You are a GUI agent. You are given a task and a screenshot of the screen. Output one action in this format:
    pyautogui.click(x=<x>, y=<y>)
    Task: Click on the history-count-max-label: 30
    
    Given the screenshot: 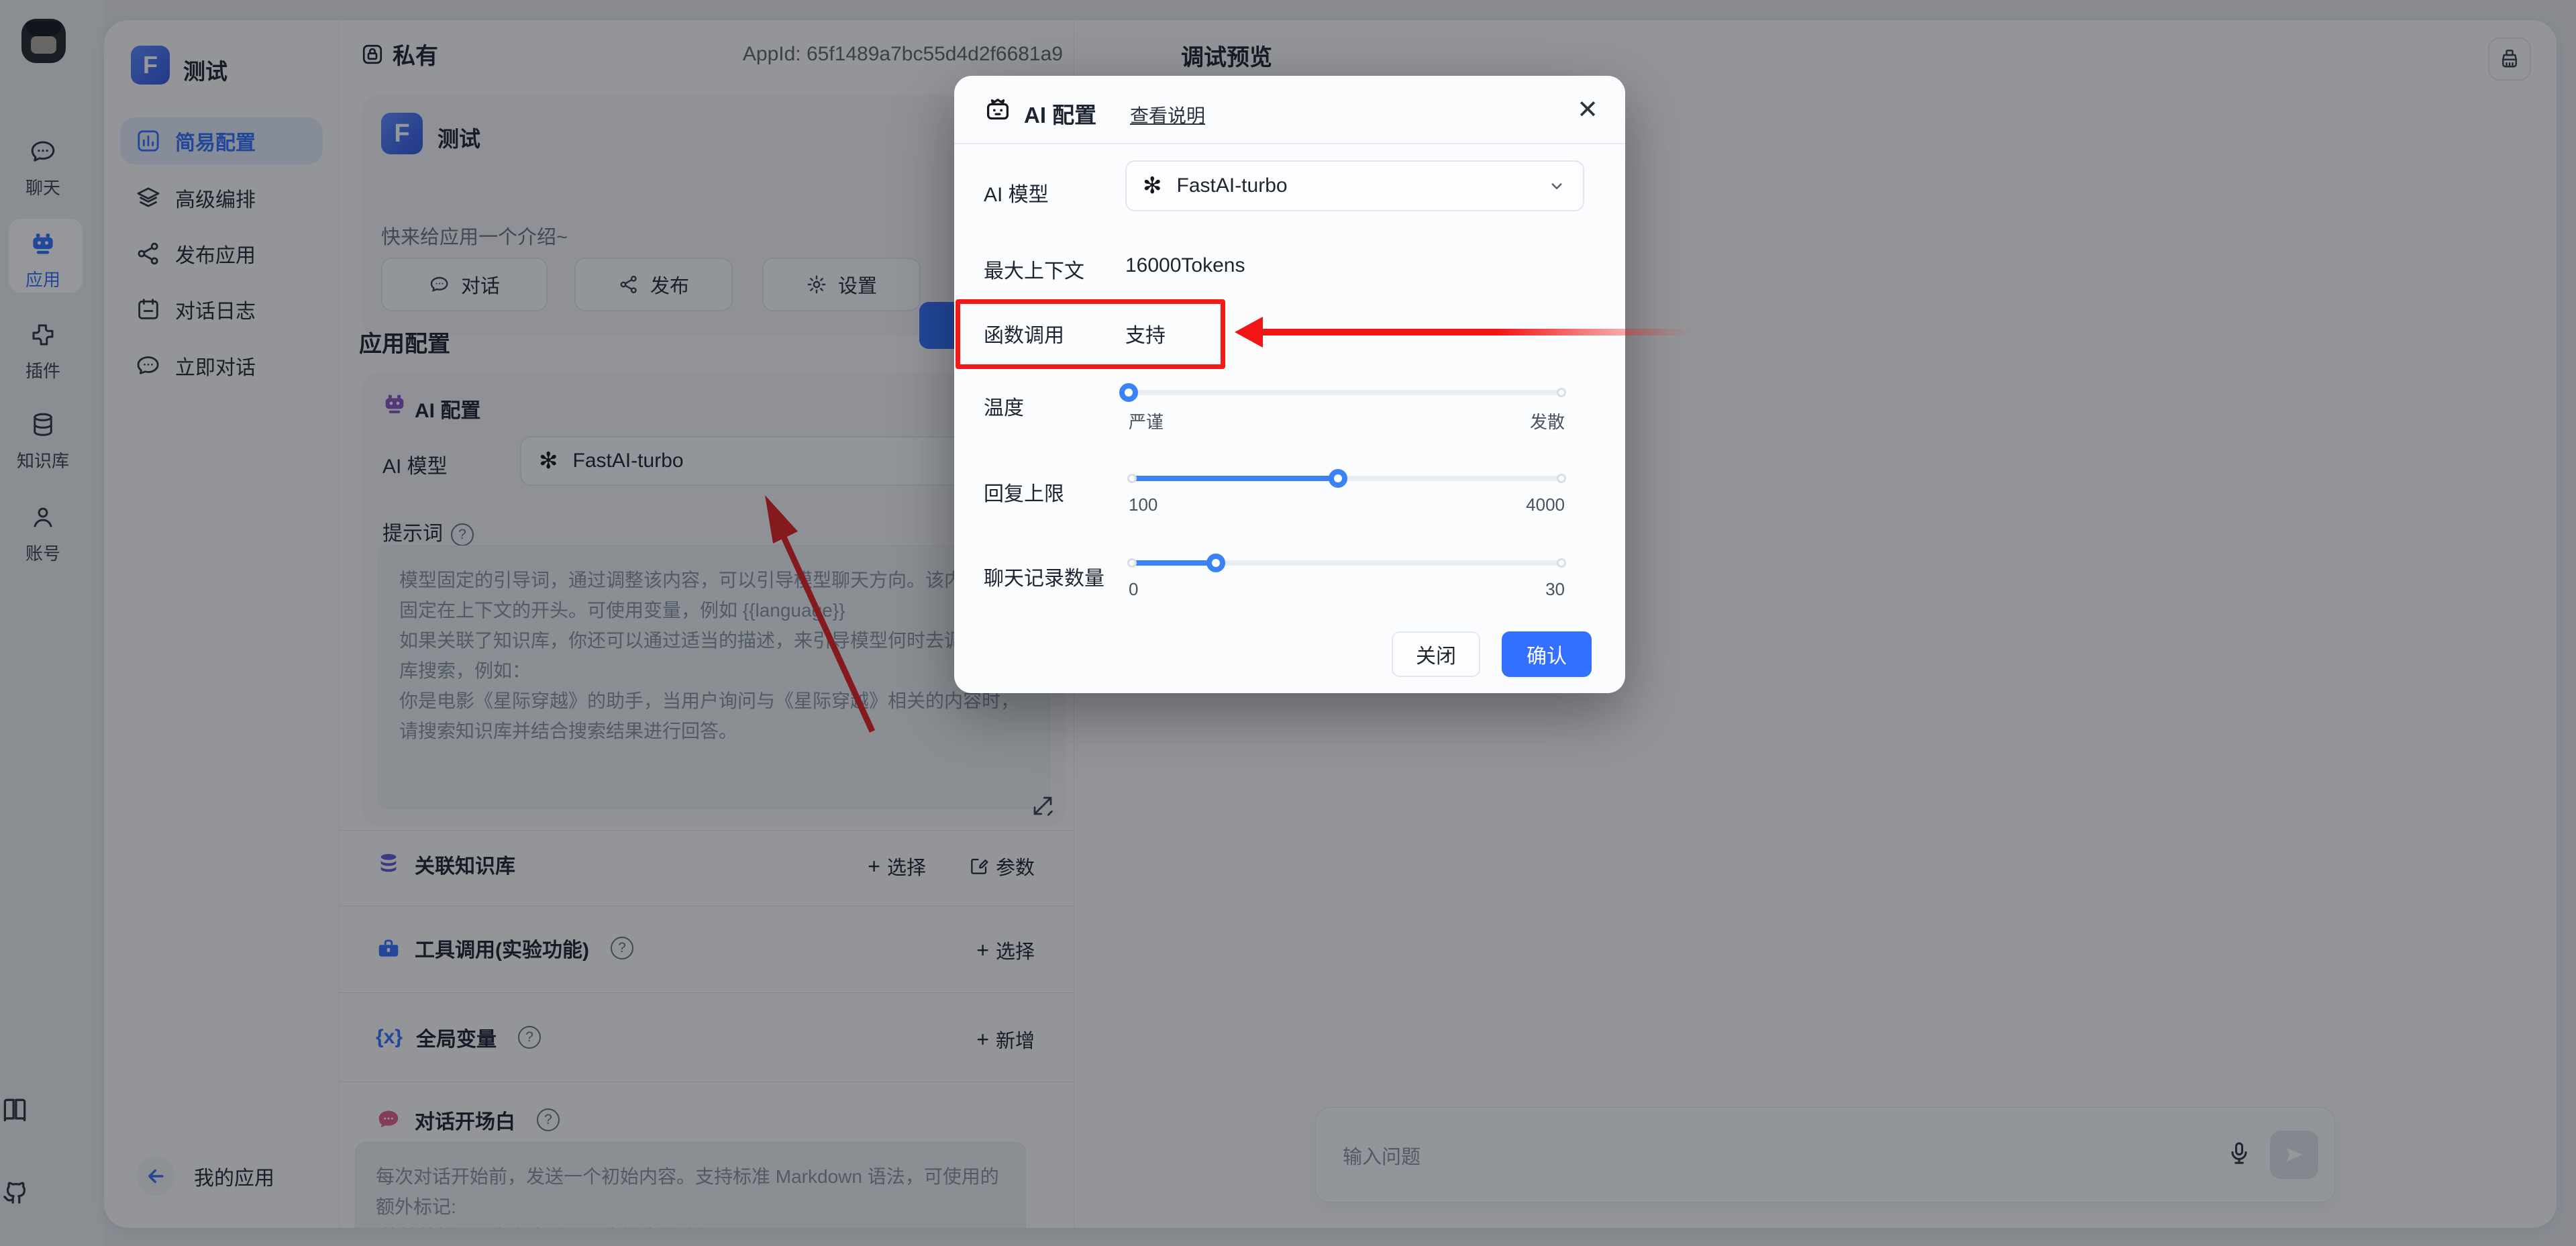 What is the action you would take?
    pyautogui.click(x=1555, y=589)
    